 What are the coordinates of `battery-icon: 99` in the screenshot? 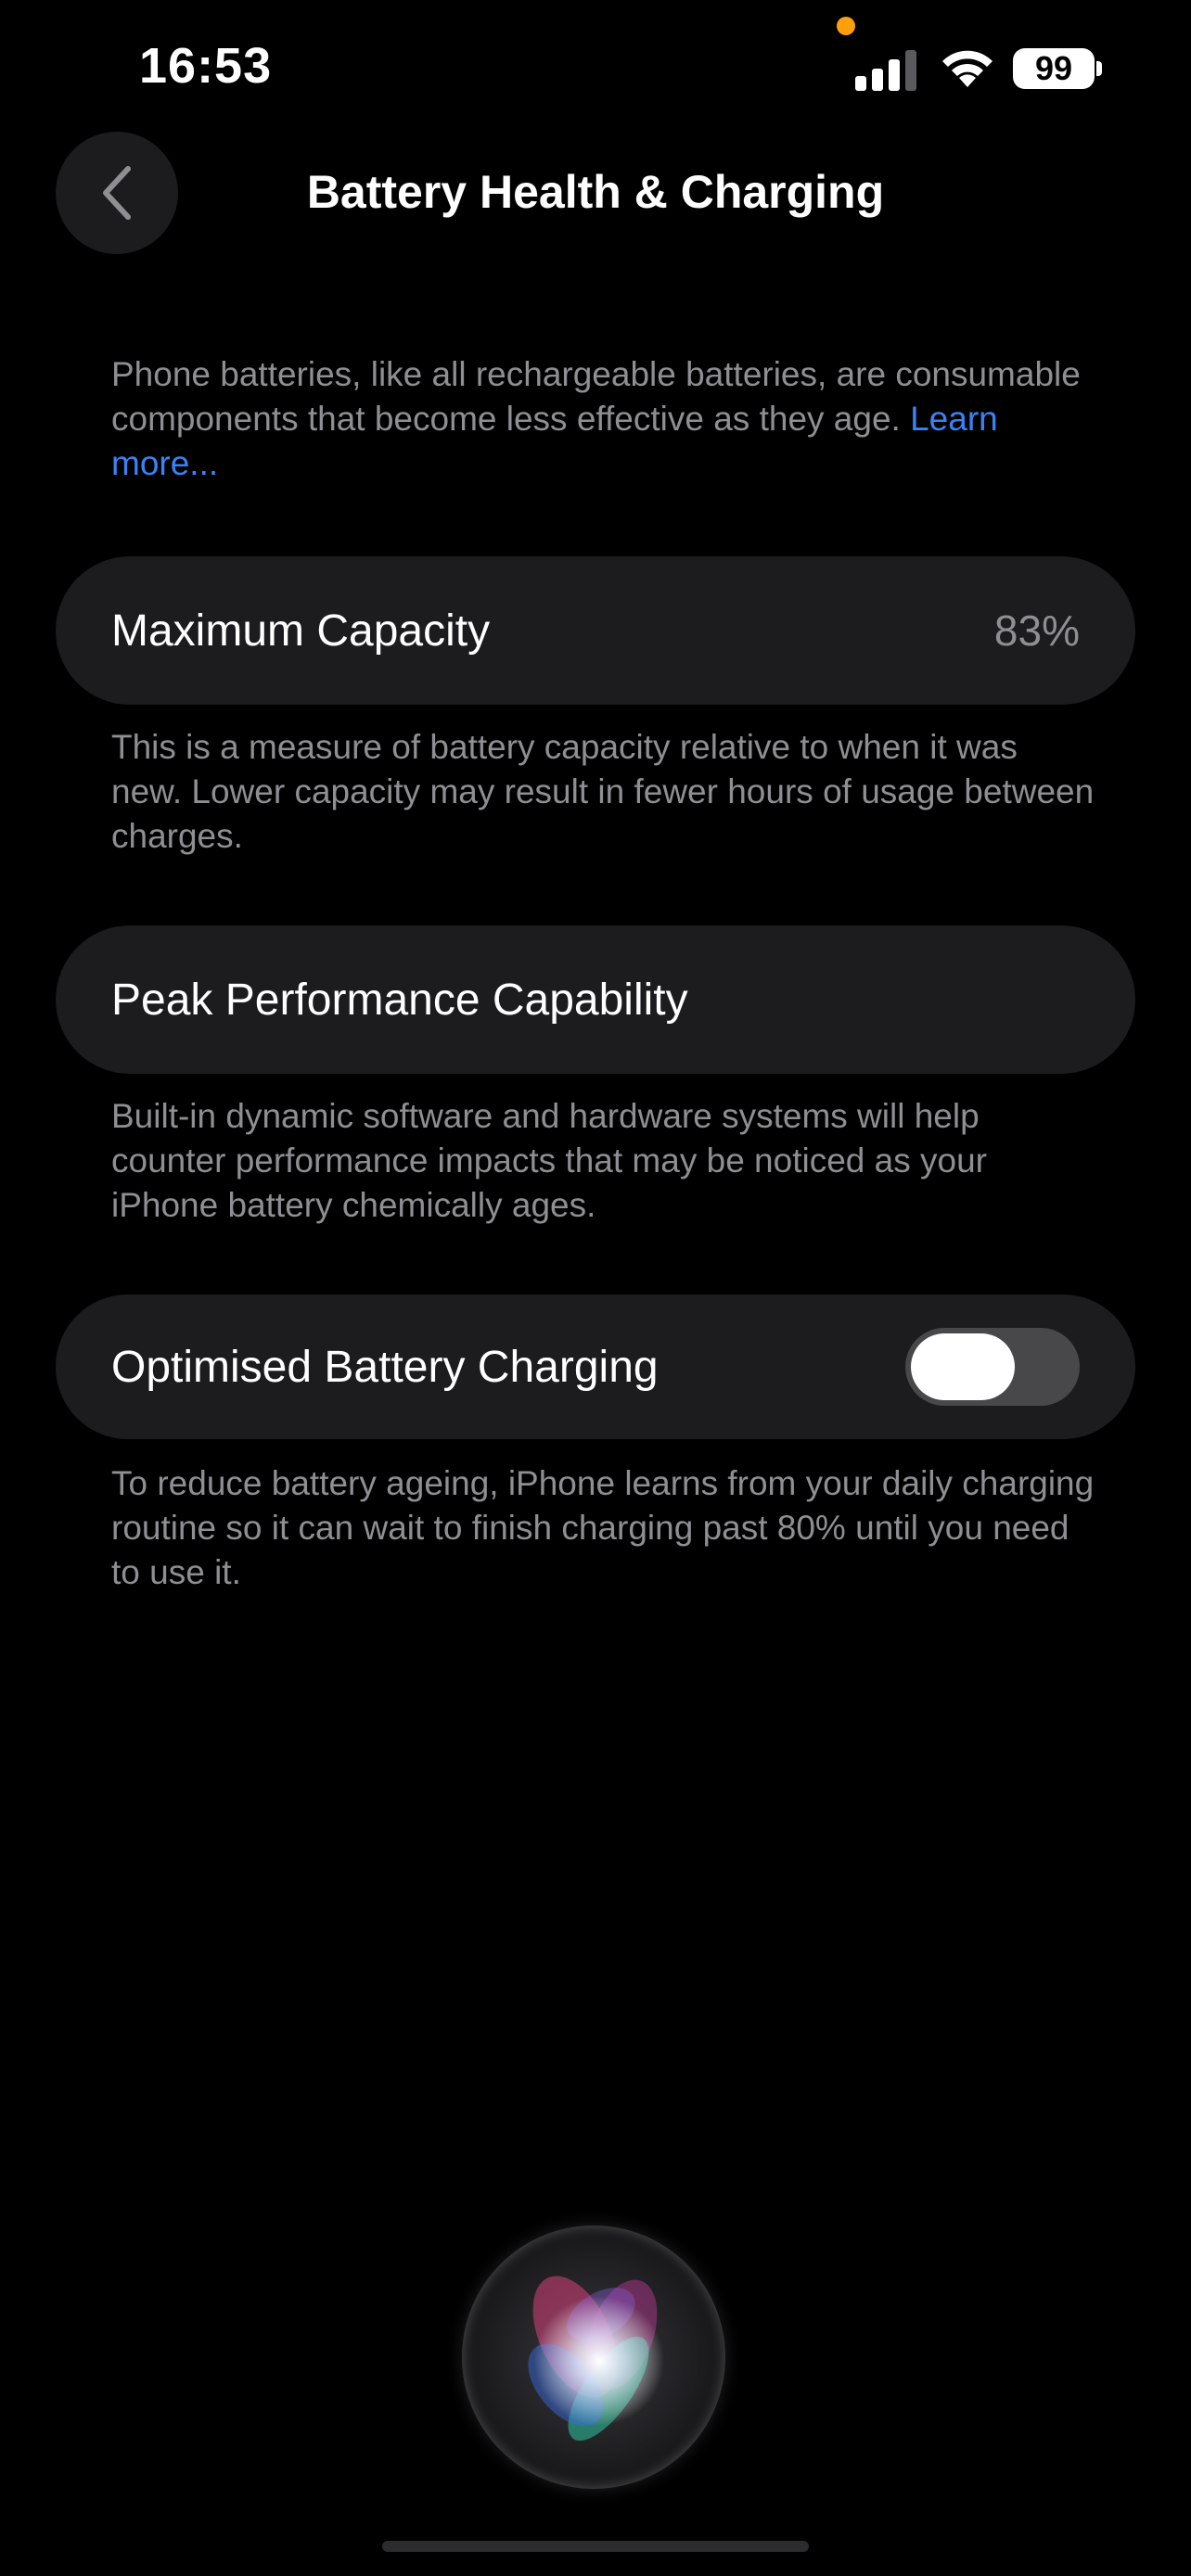 It's located at (1058, 68).